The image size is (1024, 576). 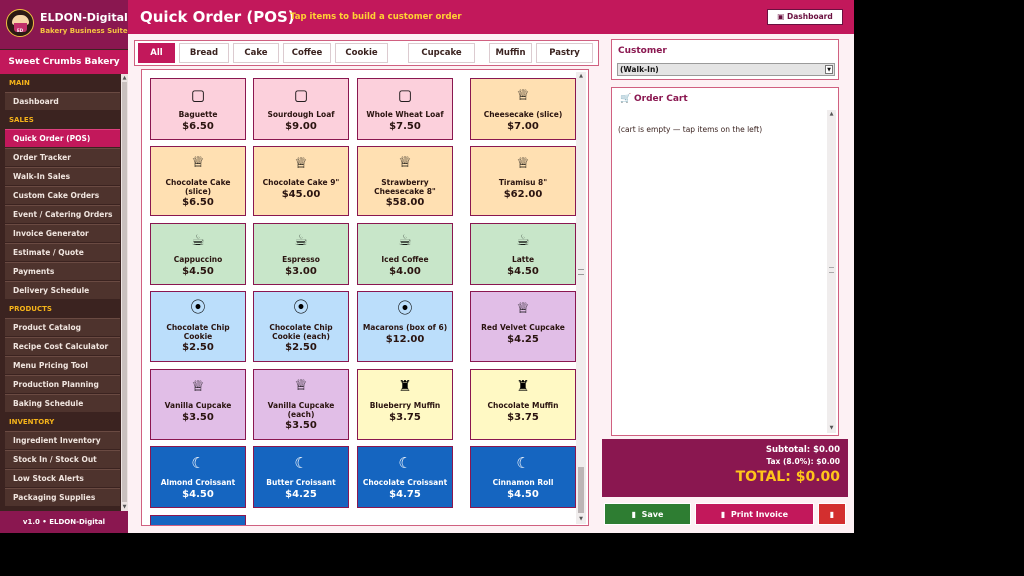 What do you see at coordinates (62, 252) in the screenshot?
I see `sidebar-item-estimate-quote: Estimate / Quote` at bounding box center [62, 252].